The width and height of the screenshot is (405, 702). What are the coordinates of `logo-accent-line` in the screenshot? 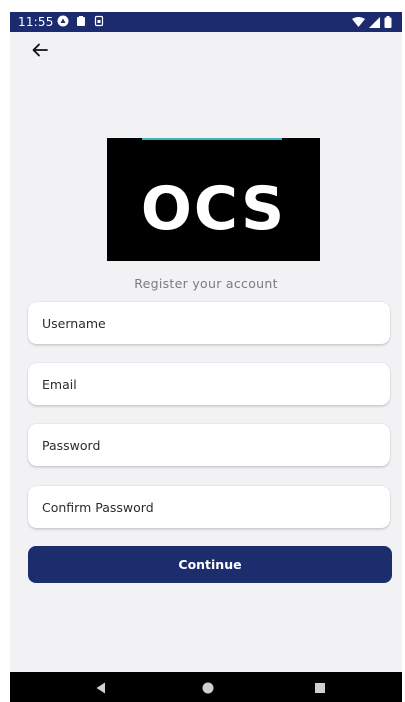 It's located at (212, 139).